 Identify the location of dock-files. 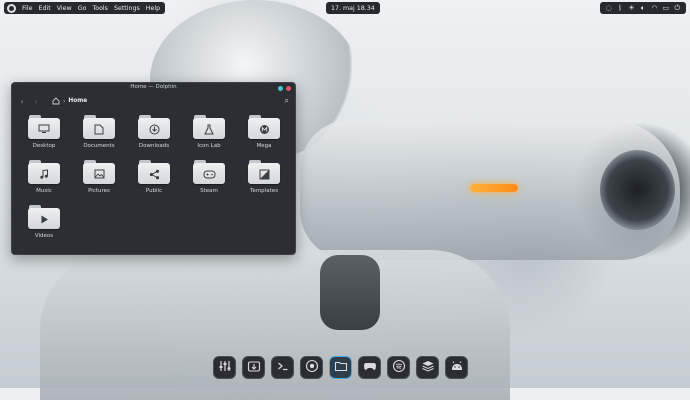
(340, 367).